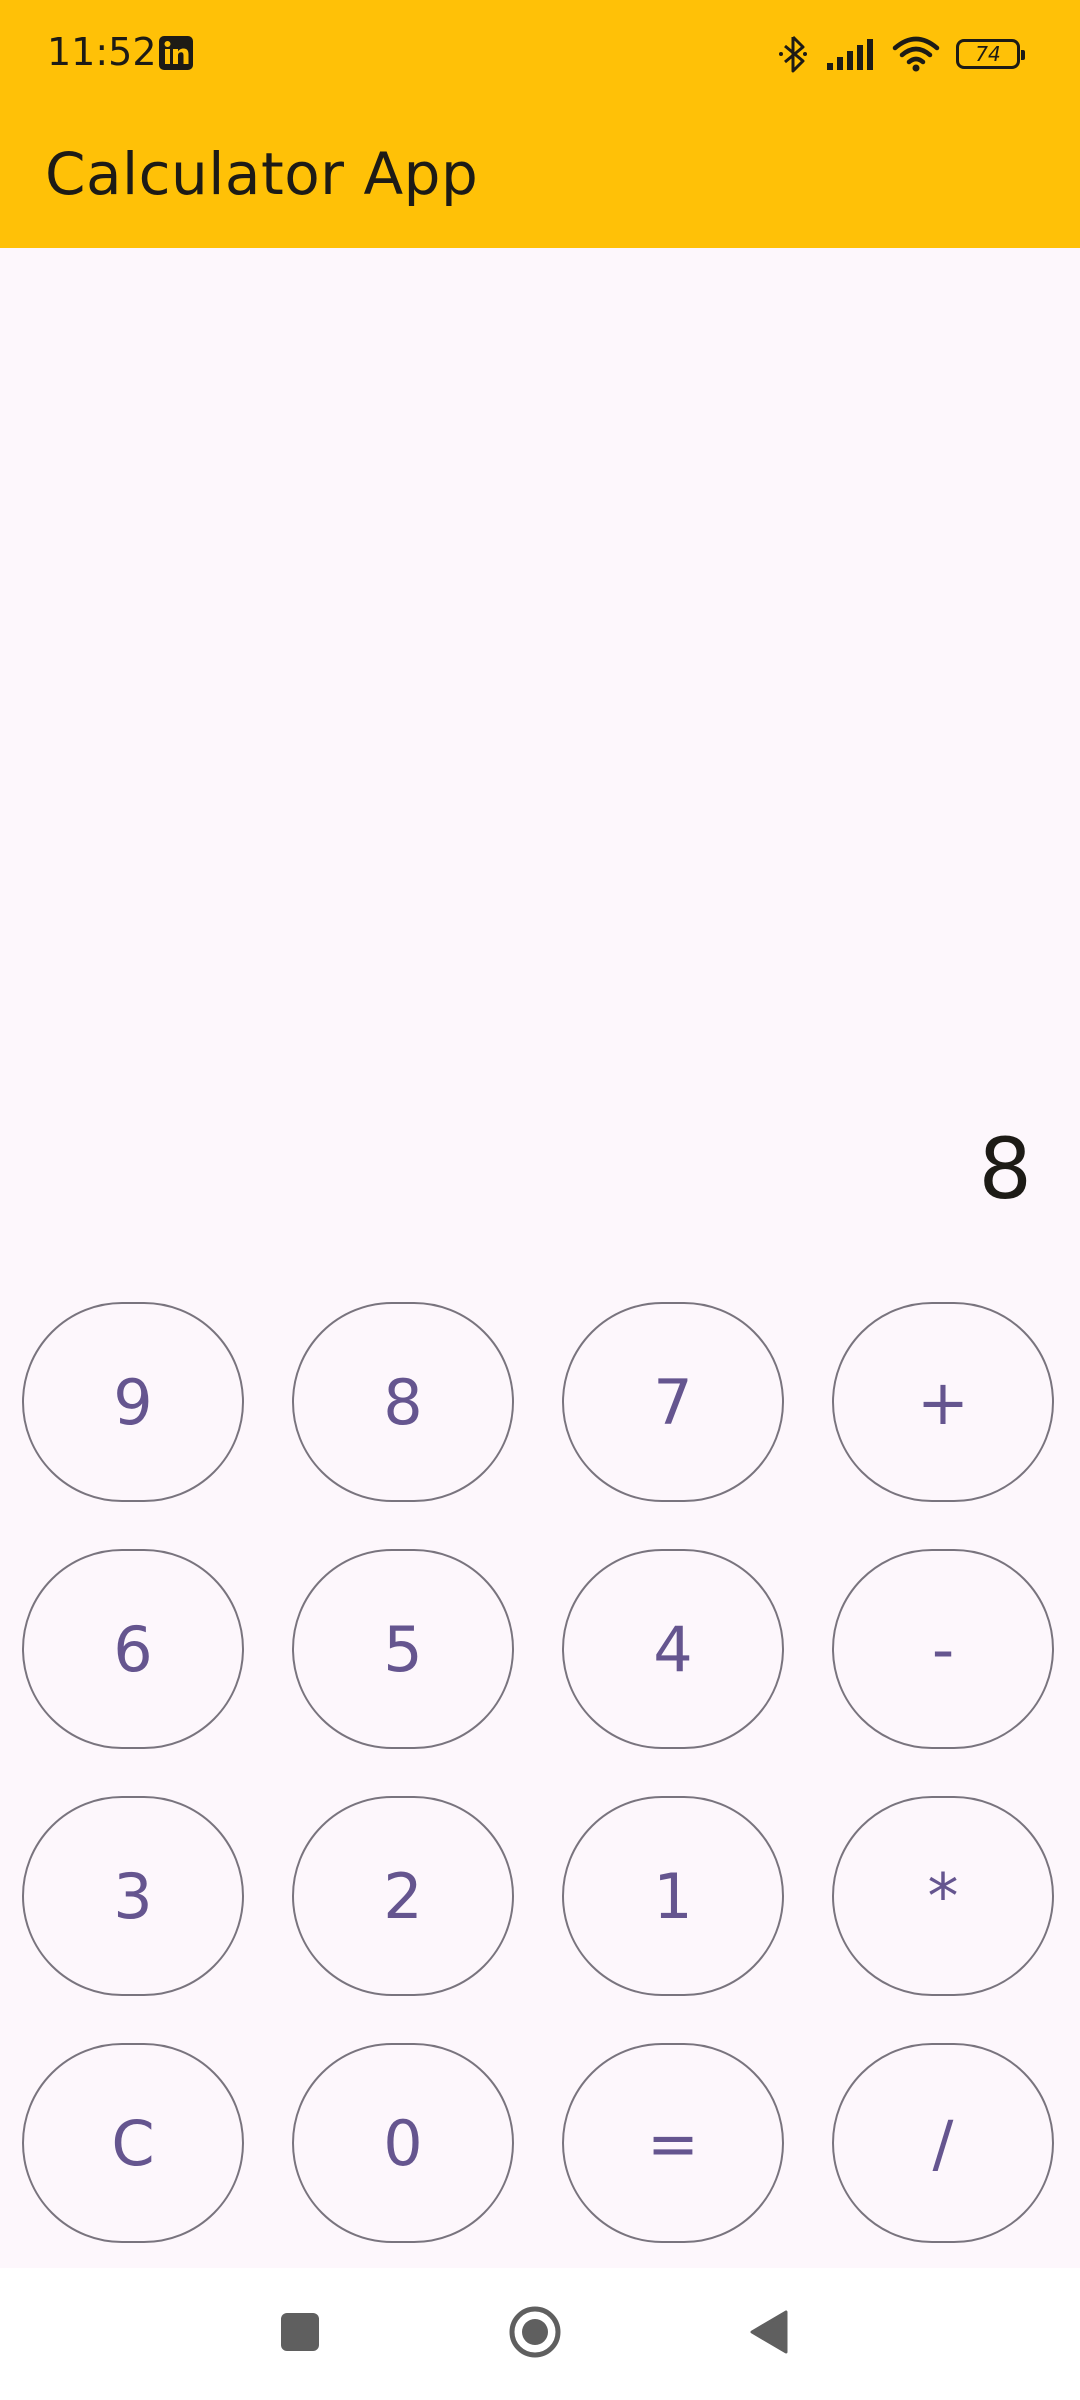  What do you see at coordinates (850, 54) in the screenshot?
I see `signal-icon` at bounding box center [850, 54].